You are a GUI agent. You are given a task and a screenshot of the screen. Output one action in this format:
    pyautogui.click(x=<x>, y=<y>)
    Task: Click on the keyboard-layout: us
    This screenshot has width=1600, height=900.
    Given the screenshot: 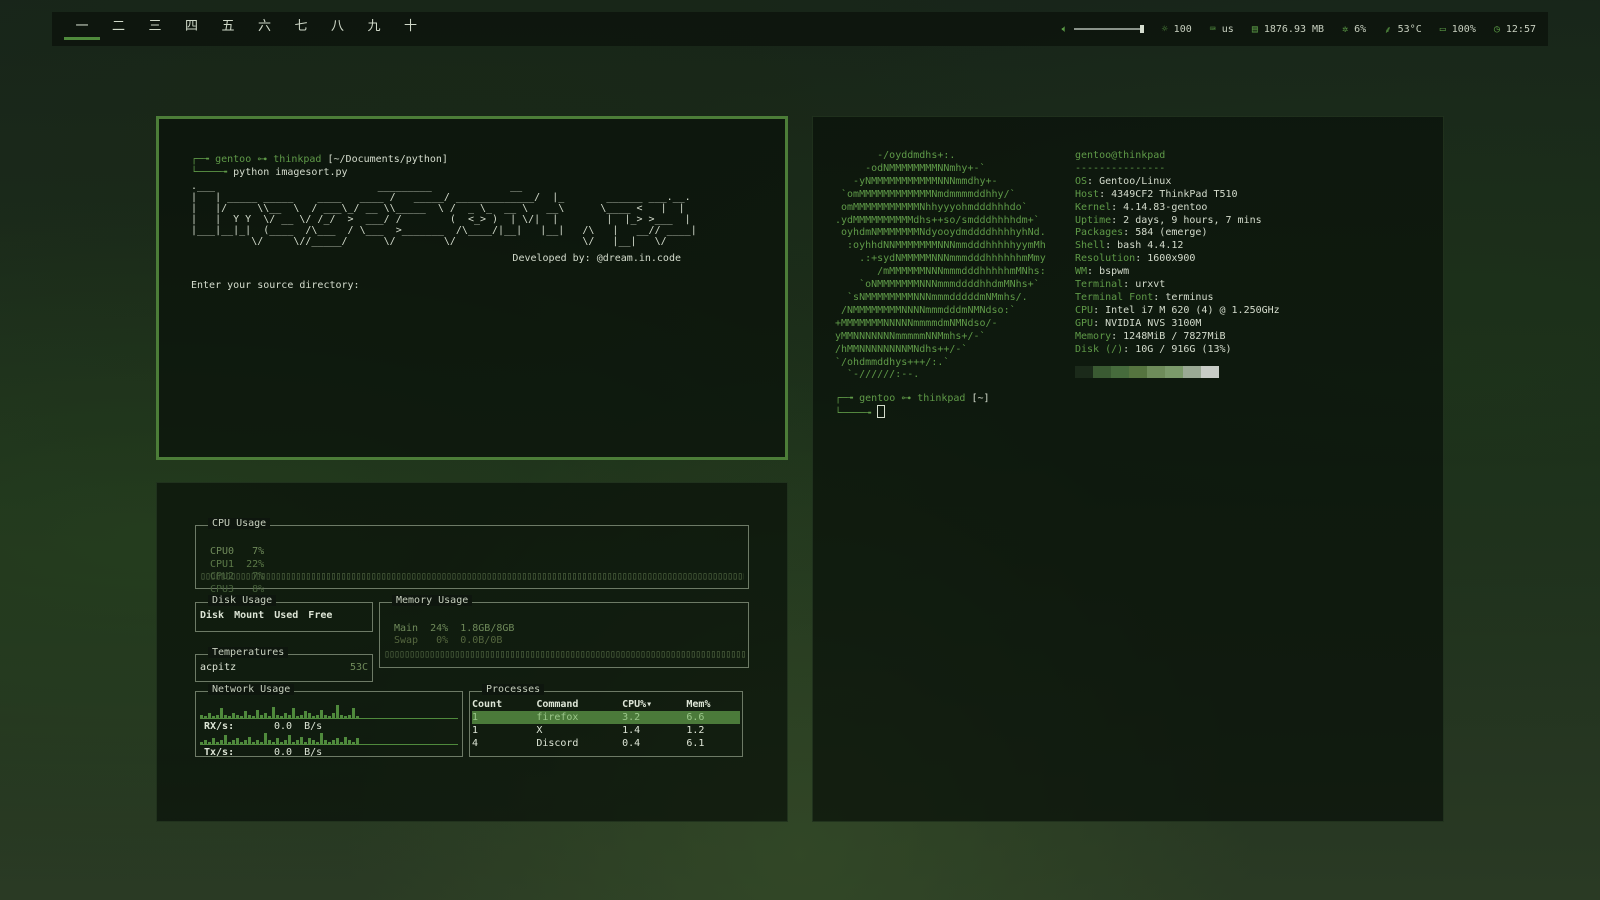 What is the action you would take?
    pyautogui.click(x=1227, y=29)
    